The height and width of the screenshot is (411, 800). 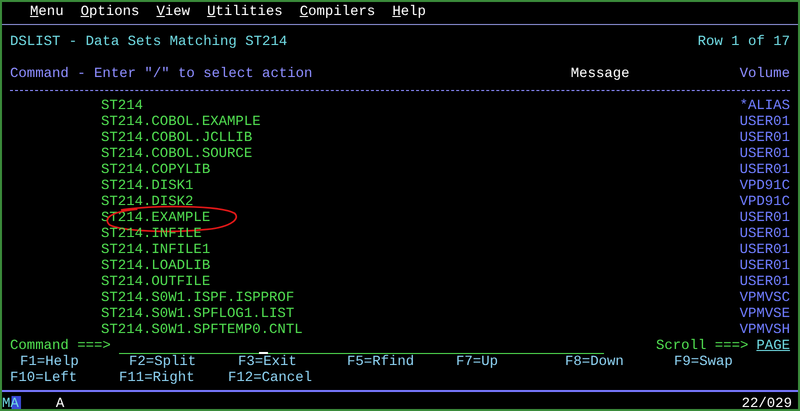 I want to click on panel-title: DSLIST - Data Sets Matching ST214, so click(x=149, y=42).